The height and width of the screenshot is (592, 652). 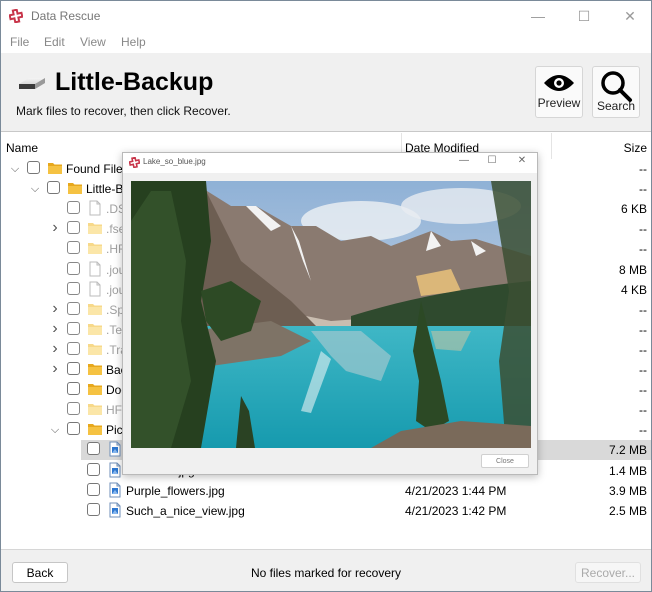 I want to click on title-bar: Data Rescue — ☐ ✕, so click(x=326, y=16).